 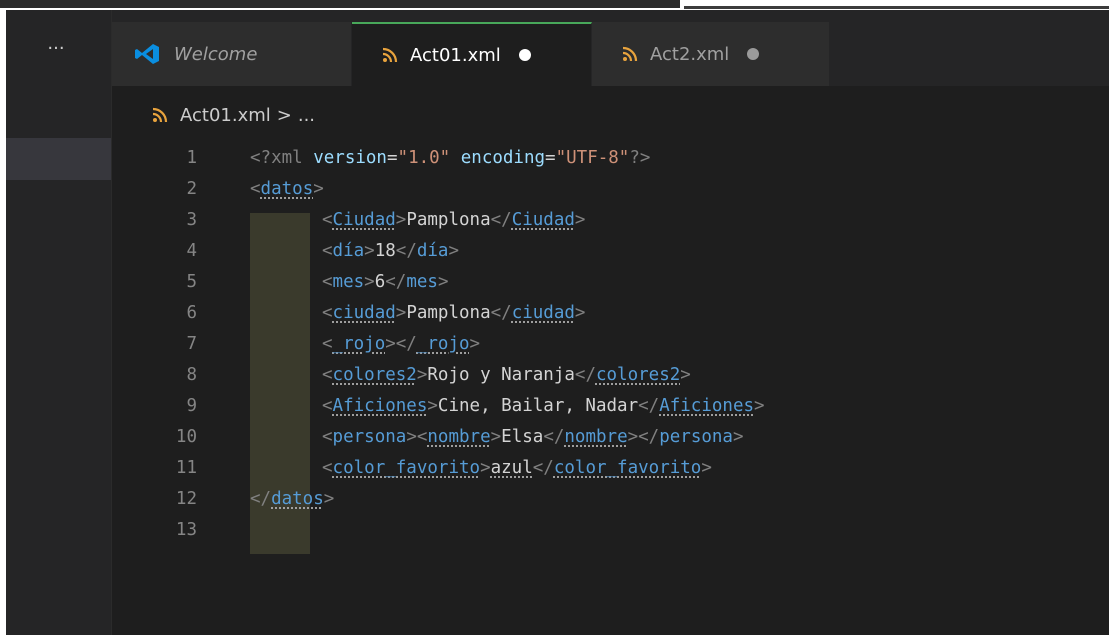 I want to click on tab-act2-label: Act2.xml, so click(x=690, y=54).